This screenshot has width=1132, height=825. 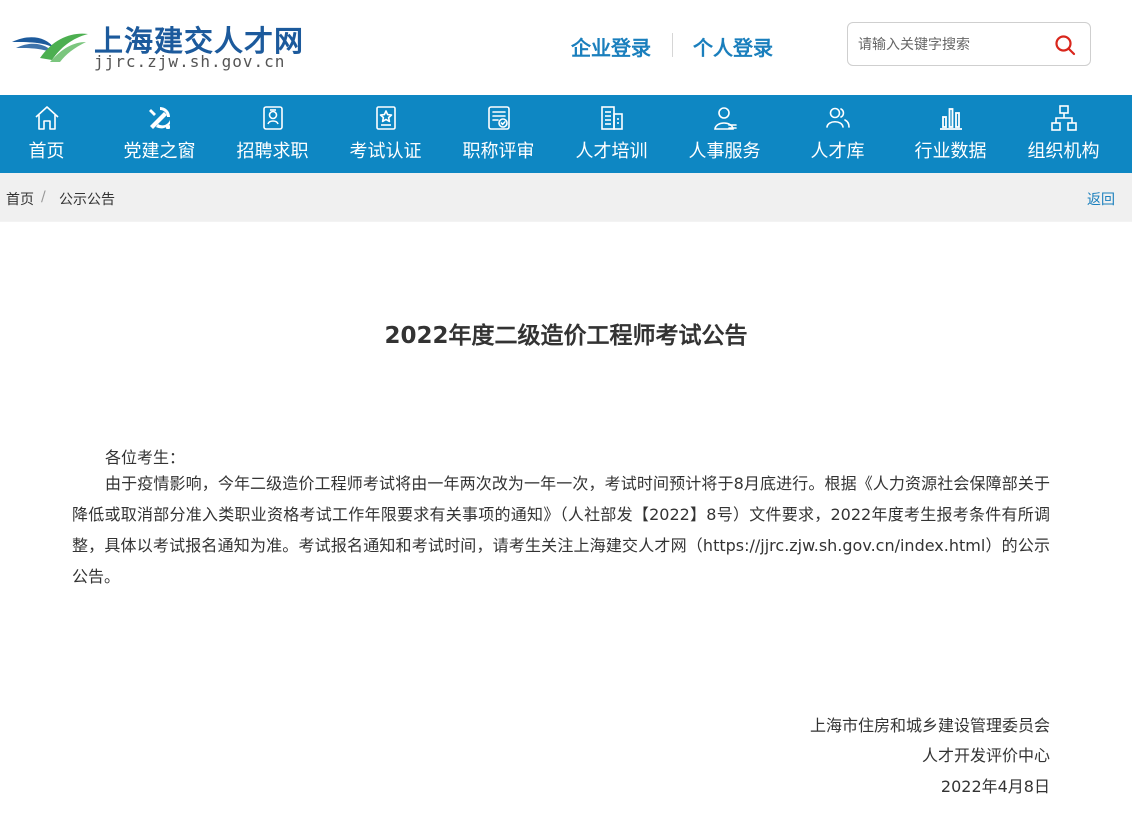 What do you see at coordinates (985, 755) in the screenshot?
I see `signature-department: 人才开发评价中心` at bounding box center [985, 755].